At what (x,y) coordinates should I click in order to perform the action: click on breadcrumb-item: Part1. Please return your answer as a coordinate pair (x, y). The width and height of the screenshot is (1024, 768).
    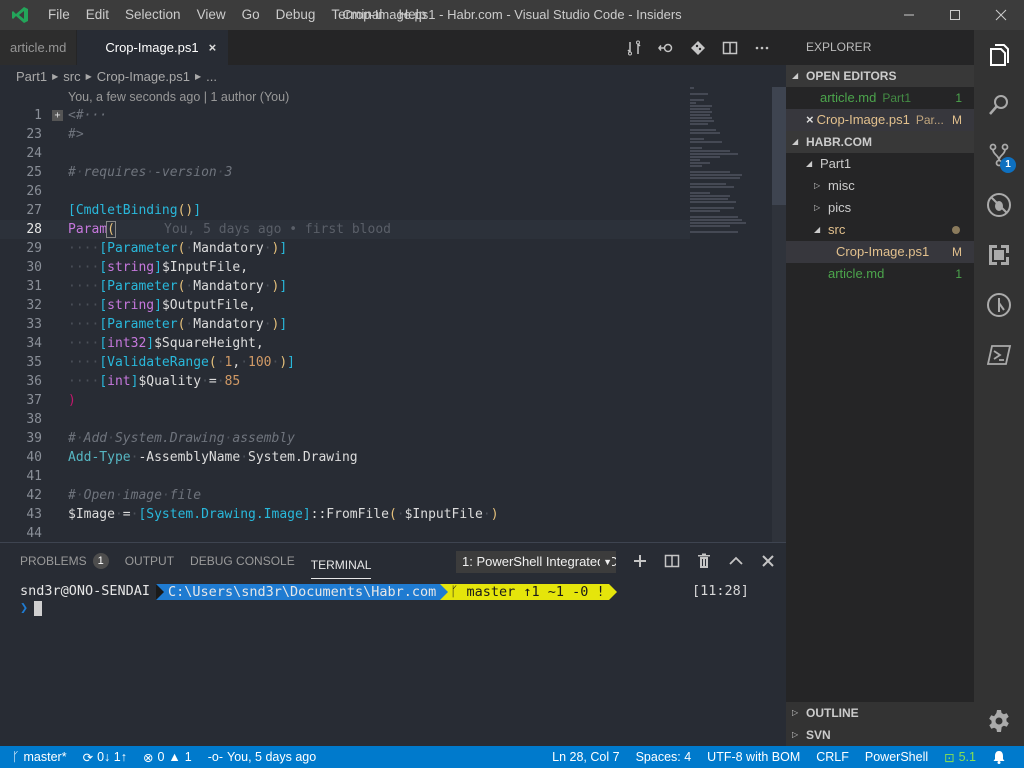
    Looking at the image, I should click on (31, 76).